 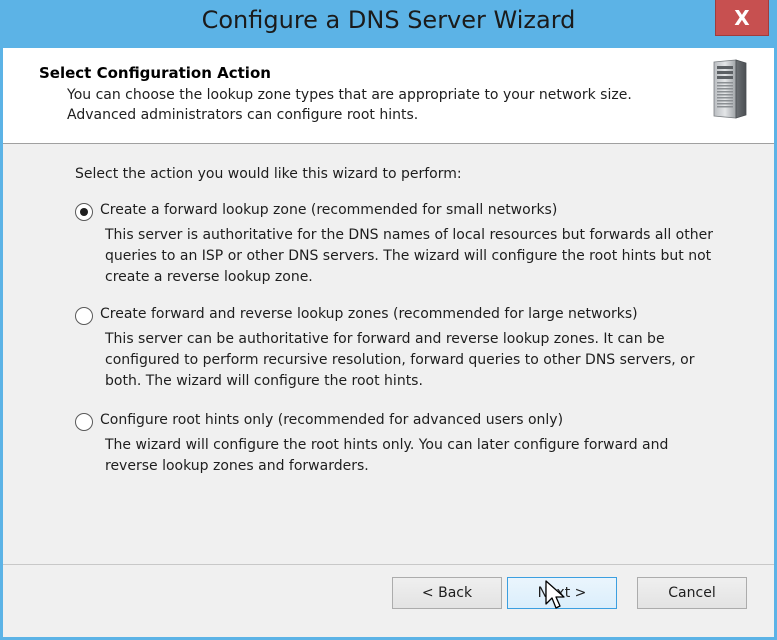 I want to click on radio-forward-lookup-zone, so click(x=84, y=212).